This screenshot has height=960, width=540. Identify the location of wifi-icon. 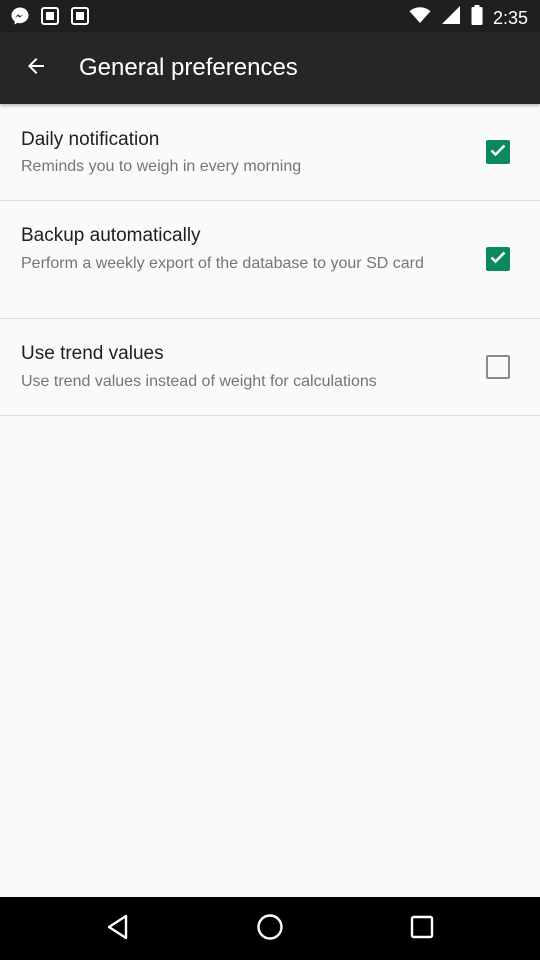
(420, 17).